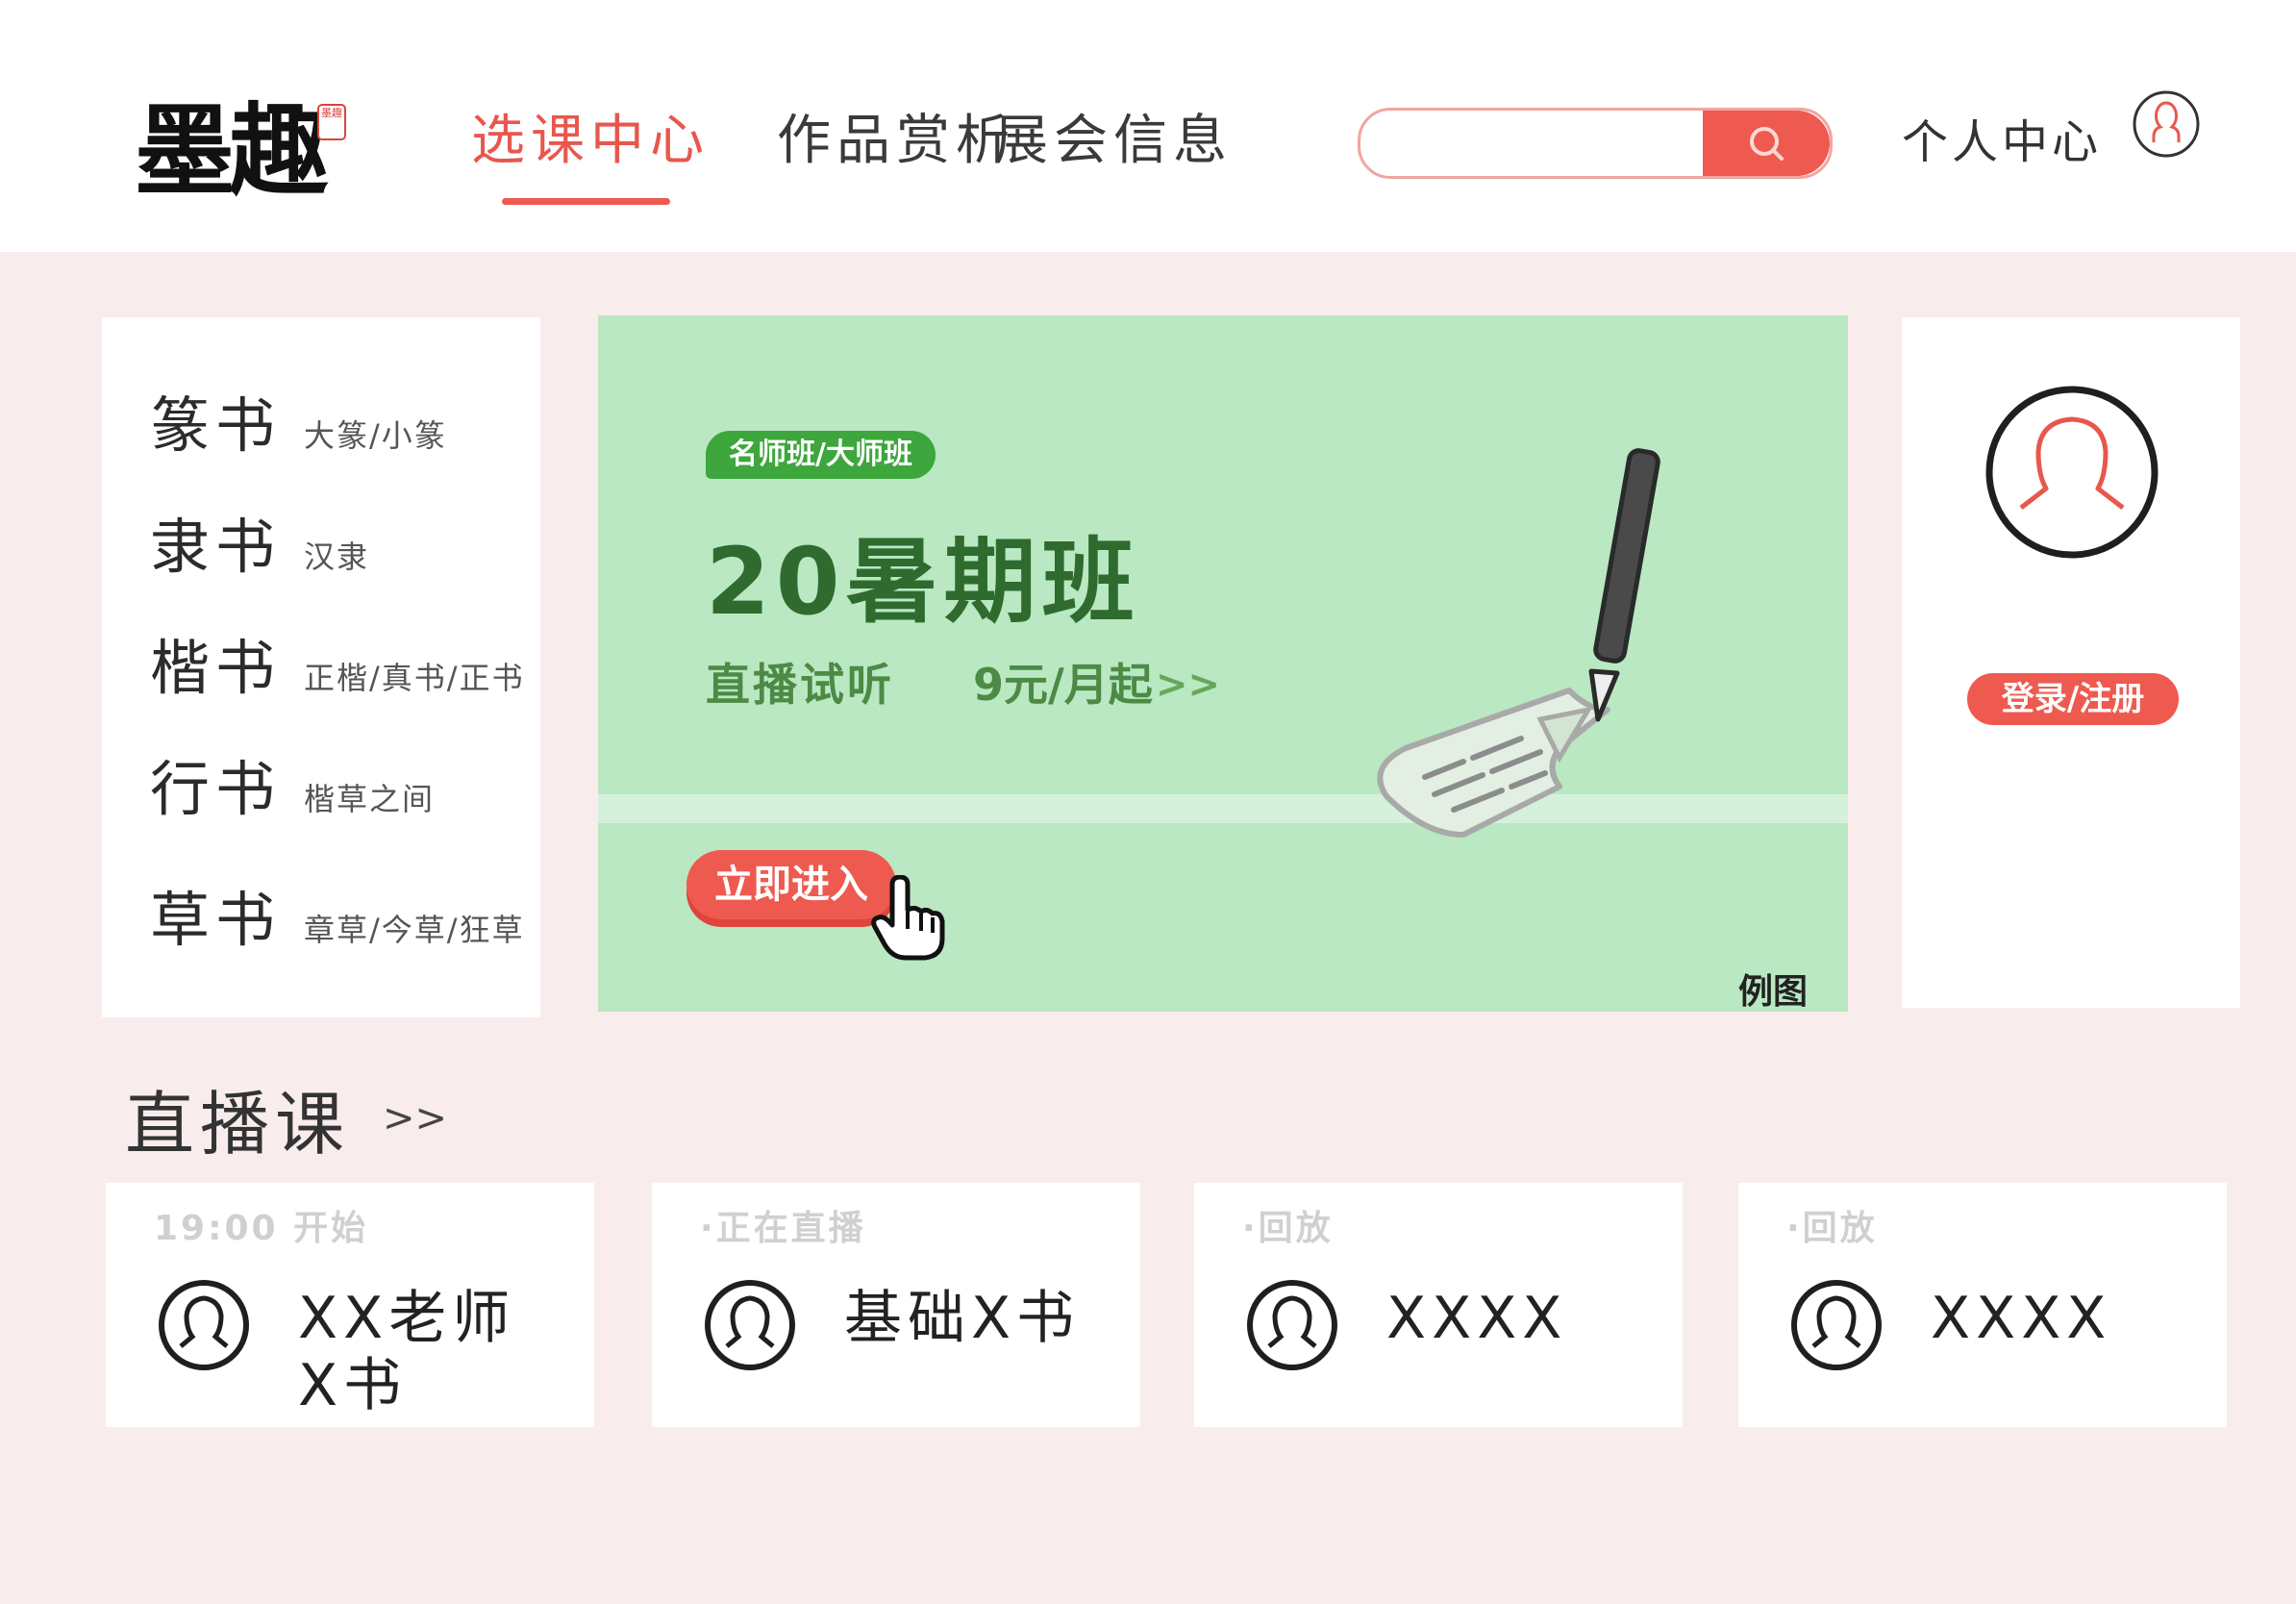 The image size is (2296, 1604). I want to click on category-name: 隶书, so click(216, 547).